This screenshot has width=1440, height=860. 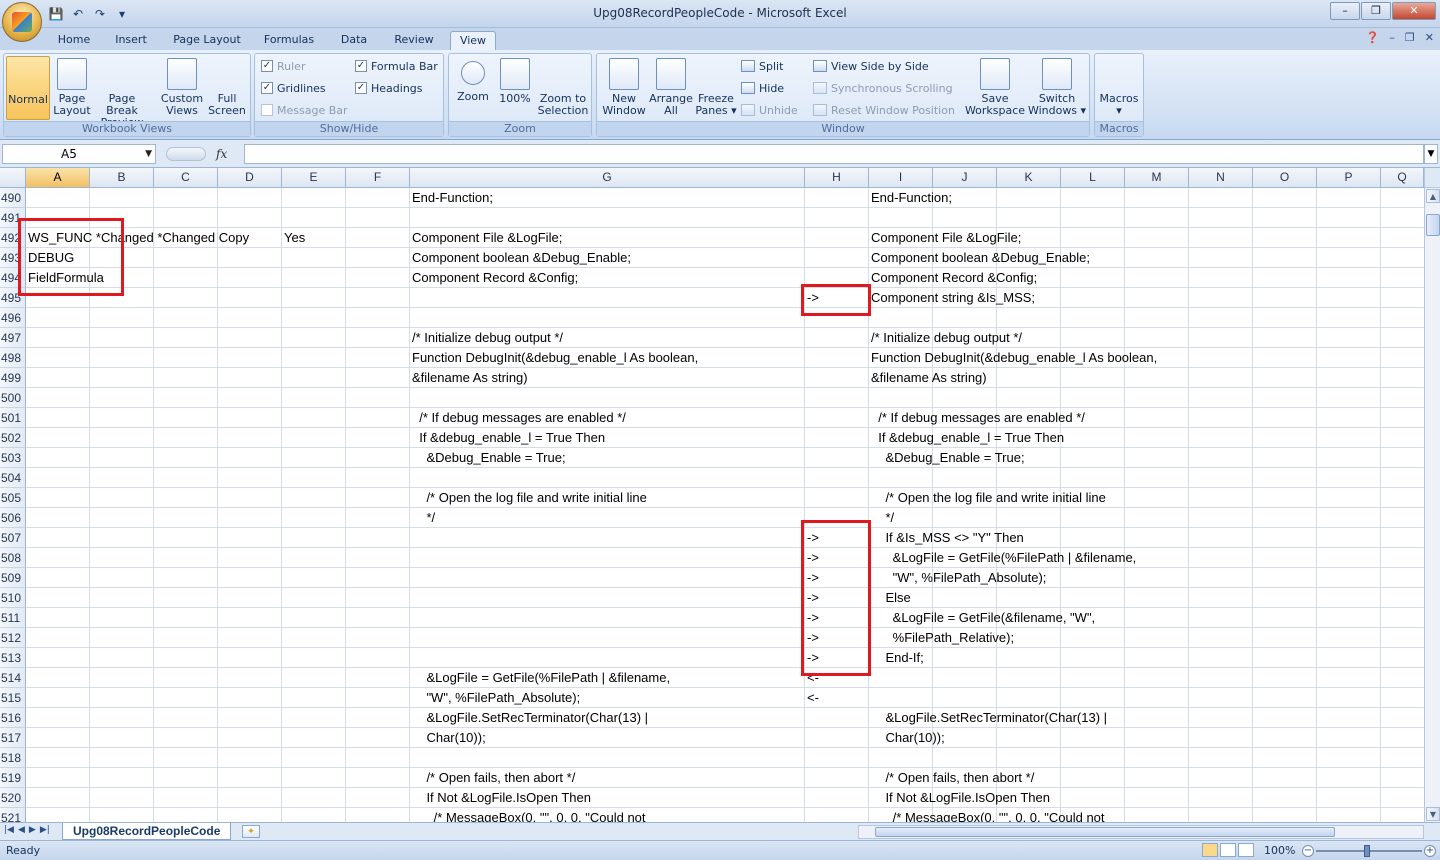 I want to click on row-header: 509, so click(x=13, y=578).